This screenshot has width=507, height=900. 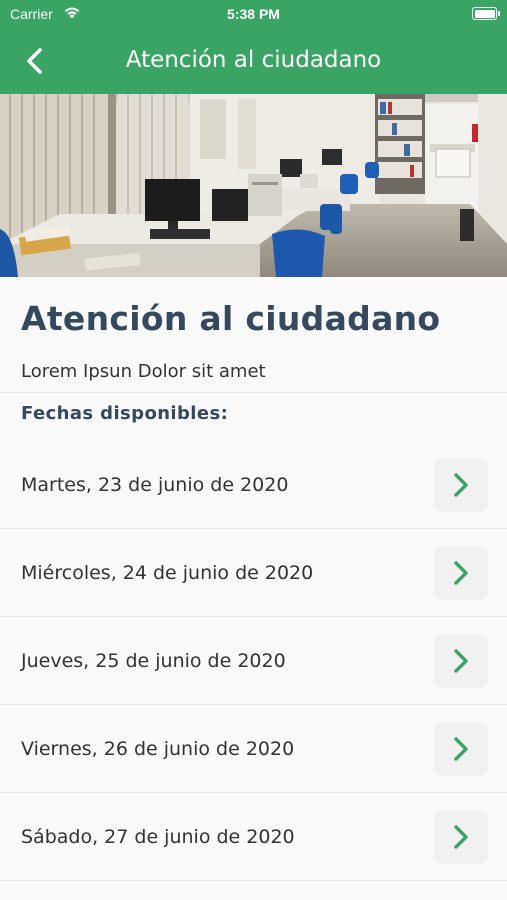 What do you see at coordinates (158, 837) in the screenshot?
I see `date-label: Sábado, 27 de junio de 2020` at bounding box center [158, 837].